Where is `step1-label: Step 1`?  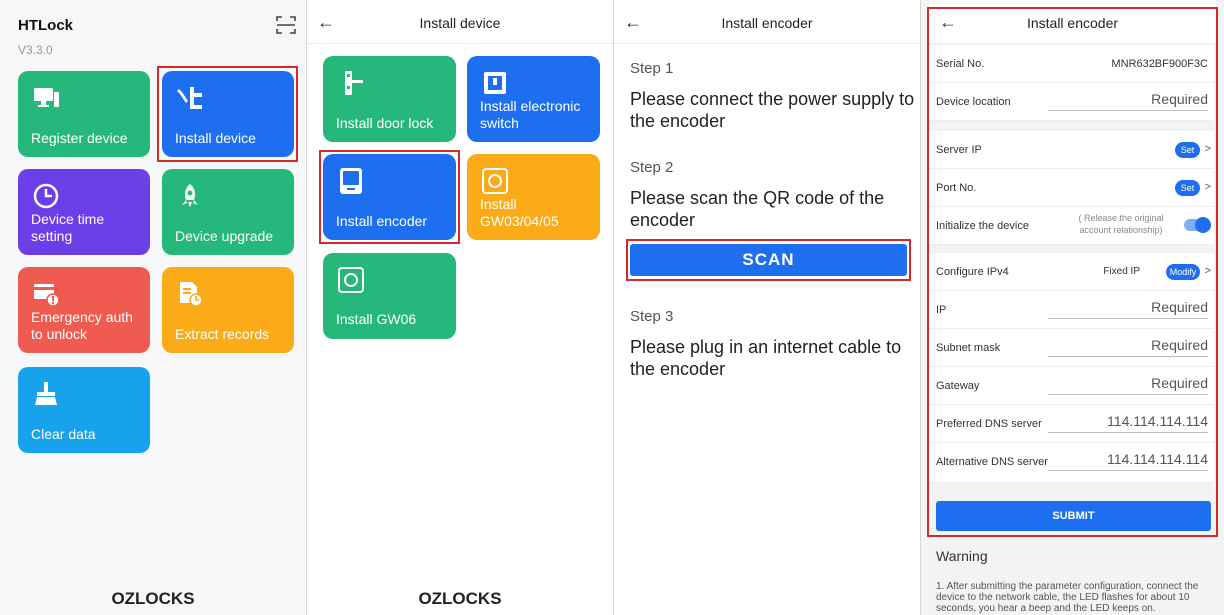 step1-label: Step 1 is located at coordinates (652, 68).